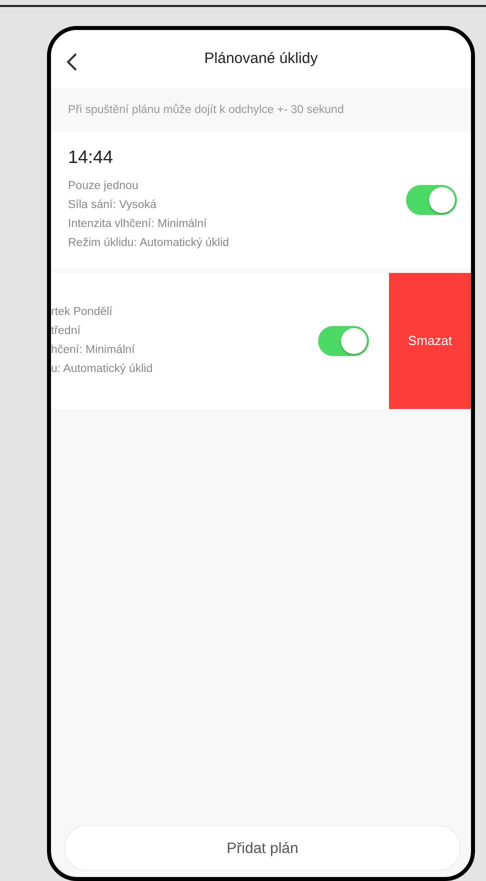  I want to click on schedule-card: rtek Pondělí třední hčení: Minimální u: Automatický úklid Smazat, so click(261, 340).